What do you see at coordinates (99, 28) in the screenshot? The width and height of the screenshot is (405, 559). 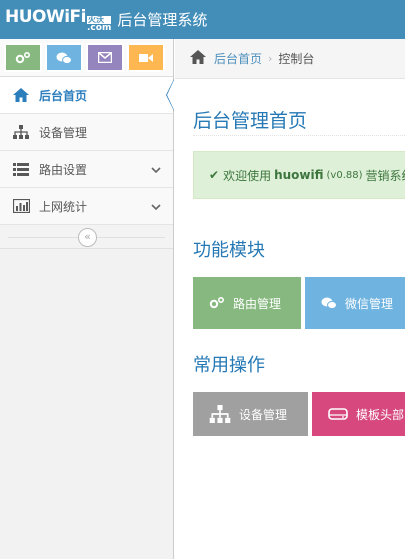 I see `logo-sub-com: .com` at bounding box center [99, 28].